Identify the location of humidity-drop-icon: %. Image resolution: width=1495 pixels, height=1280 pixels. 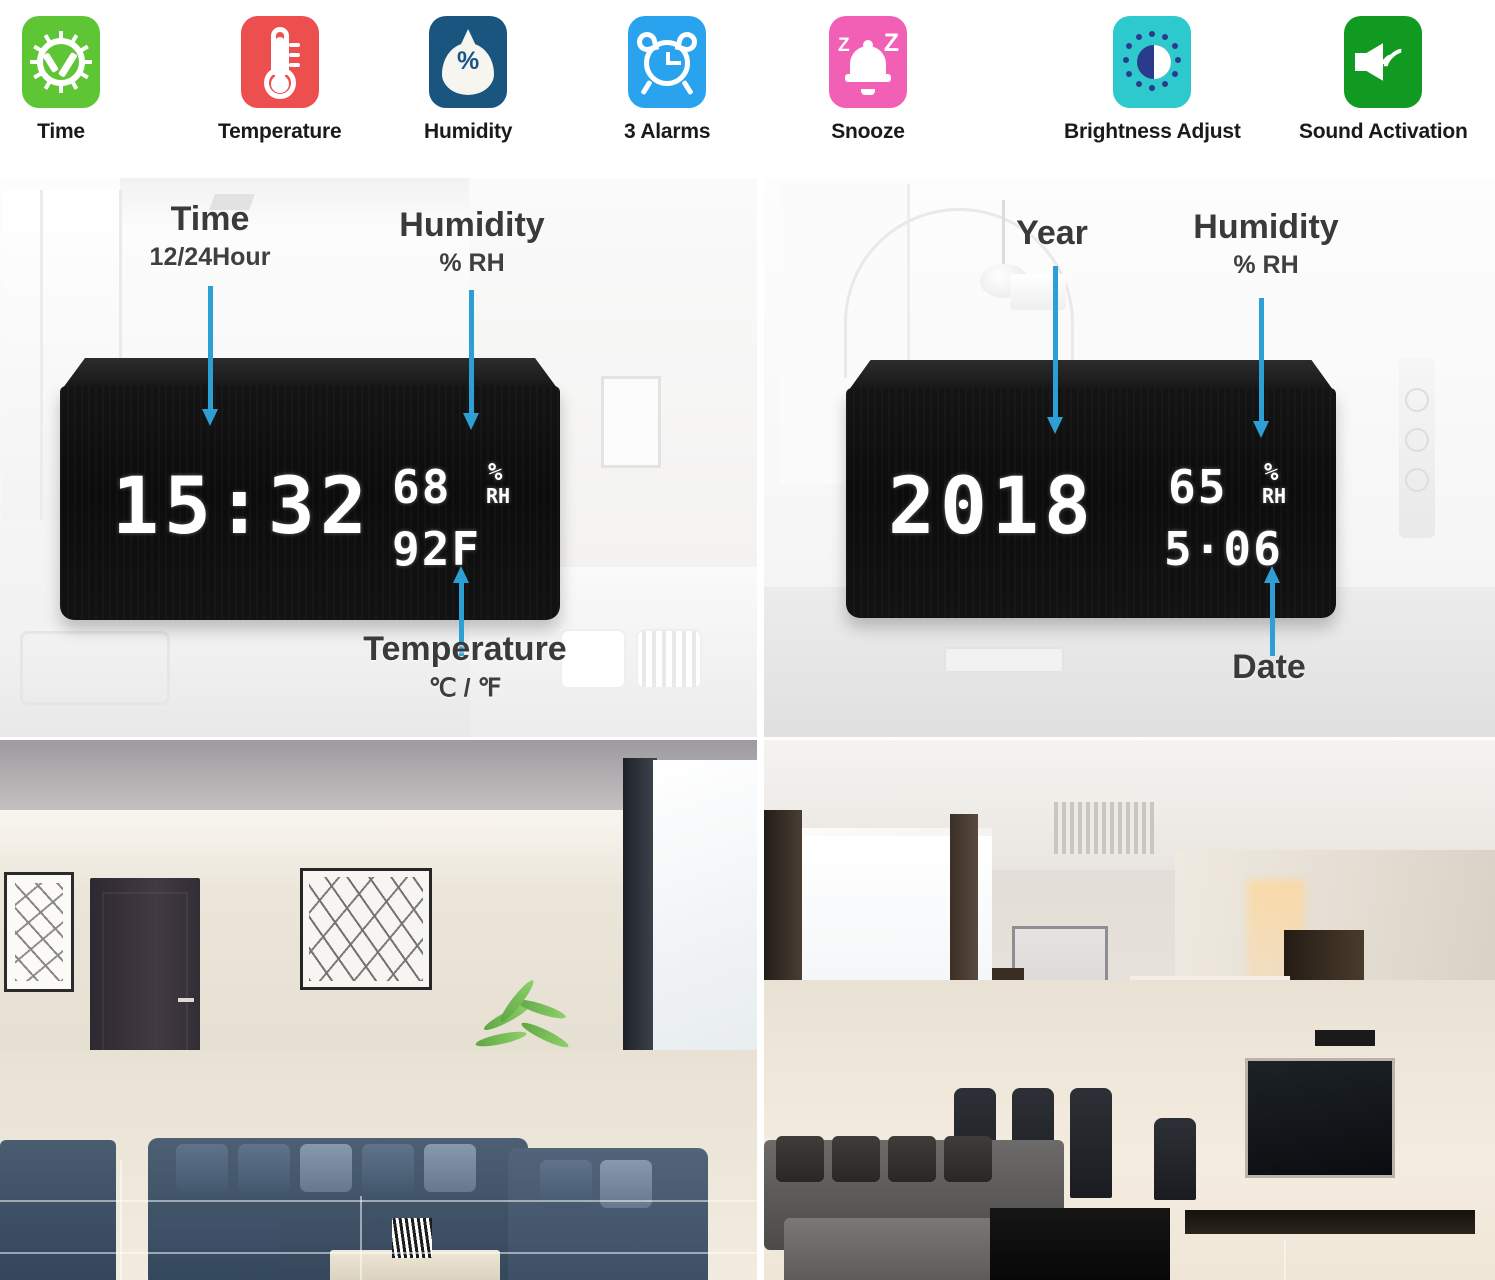
(468, 62).